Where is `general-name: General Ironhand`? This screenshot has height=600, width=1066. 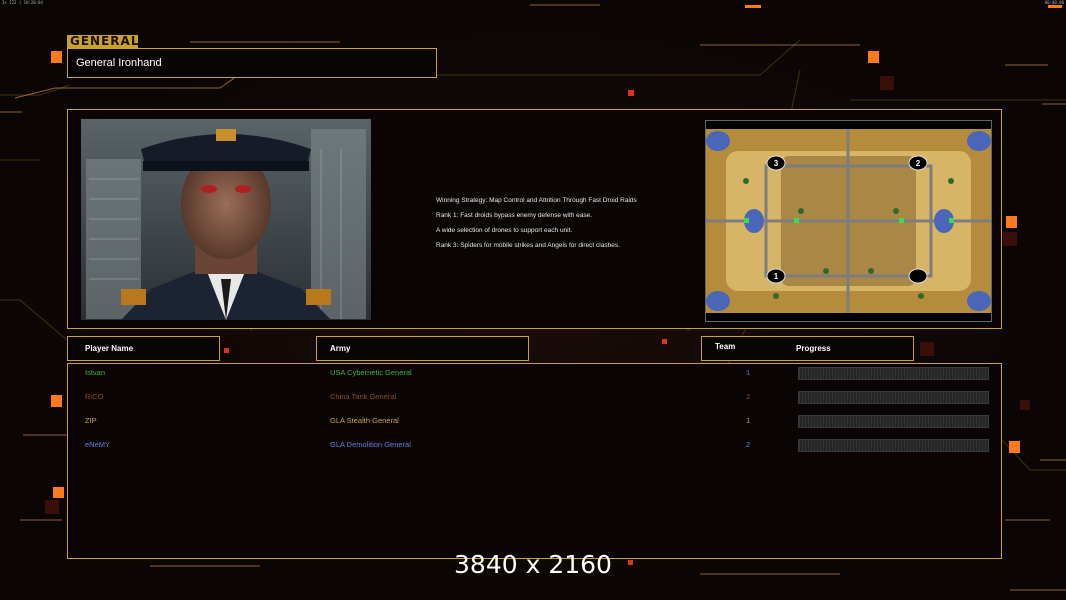 general-name: General Ironhand is located at coordinates (119, 63).